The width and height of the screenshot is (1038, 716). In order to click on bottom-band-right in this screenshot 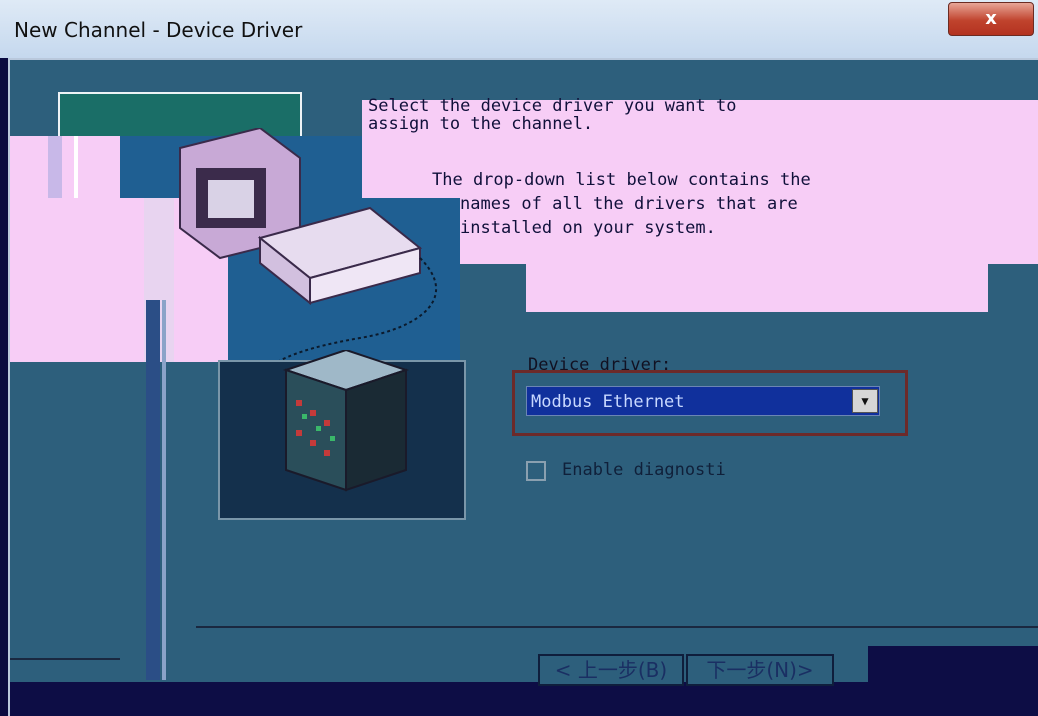, I will do `click(953, 666)`.